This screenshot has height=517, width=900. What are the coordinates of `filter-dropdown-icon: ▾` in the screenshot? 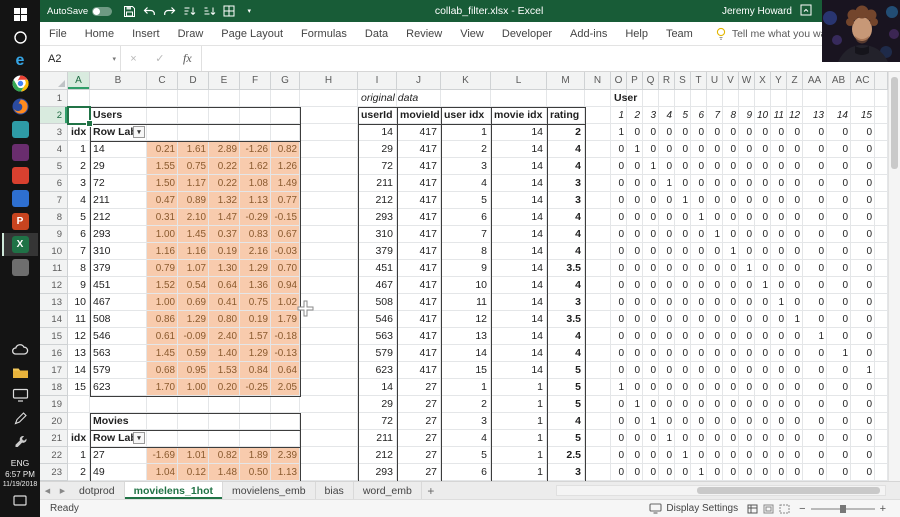 It's located at (139, 132).